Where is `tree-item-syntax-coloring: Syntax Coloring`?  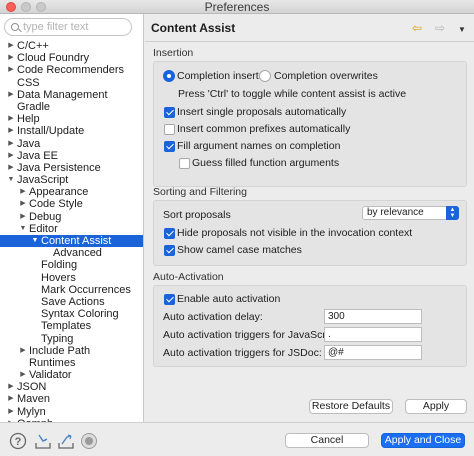
tree-item-syntax-coloring: Syntax Coloring is located at coordinates (71, 314).